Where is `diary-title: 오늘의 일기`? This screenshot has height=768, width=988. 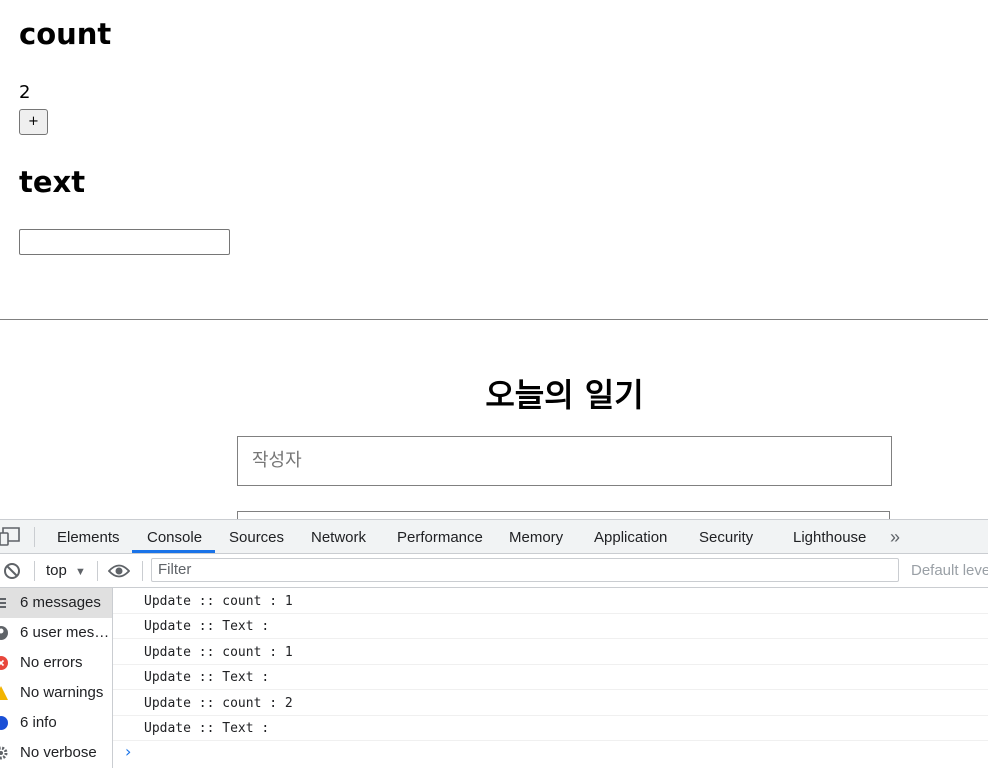
diary-title: 오늘의 일기 is located at coordinates (564, 395).